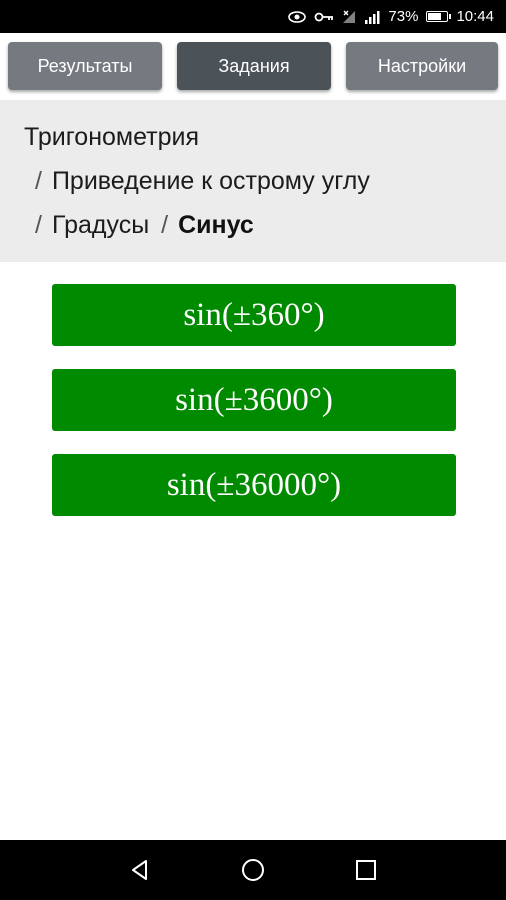  Describe the element at coordinates (211, 181) in the screenshot. I see `breadcrumb-level2: Приведение к острому углу` at that location.